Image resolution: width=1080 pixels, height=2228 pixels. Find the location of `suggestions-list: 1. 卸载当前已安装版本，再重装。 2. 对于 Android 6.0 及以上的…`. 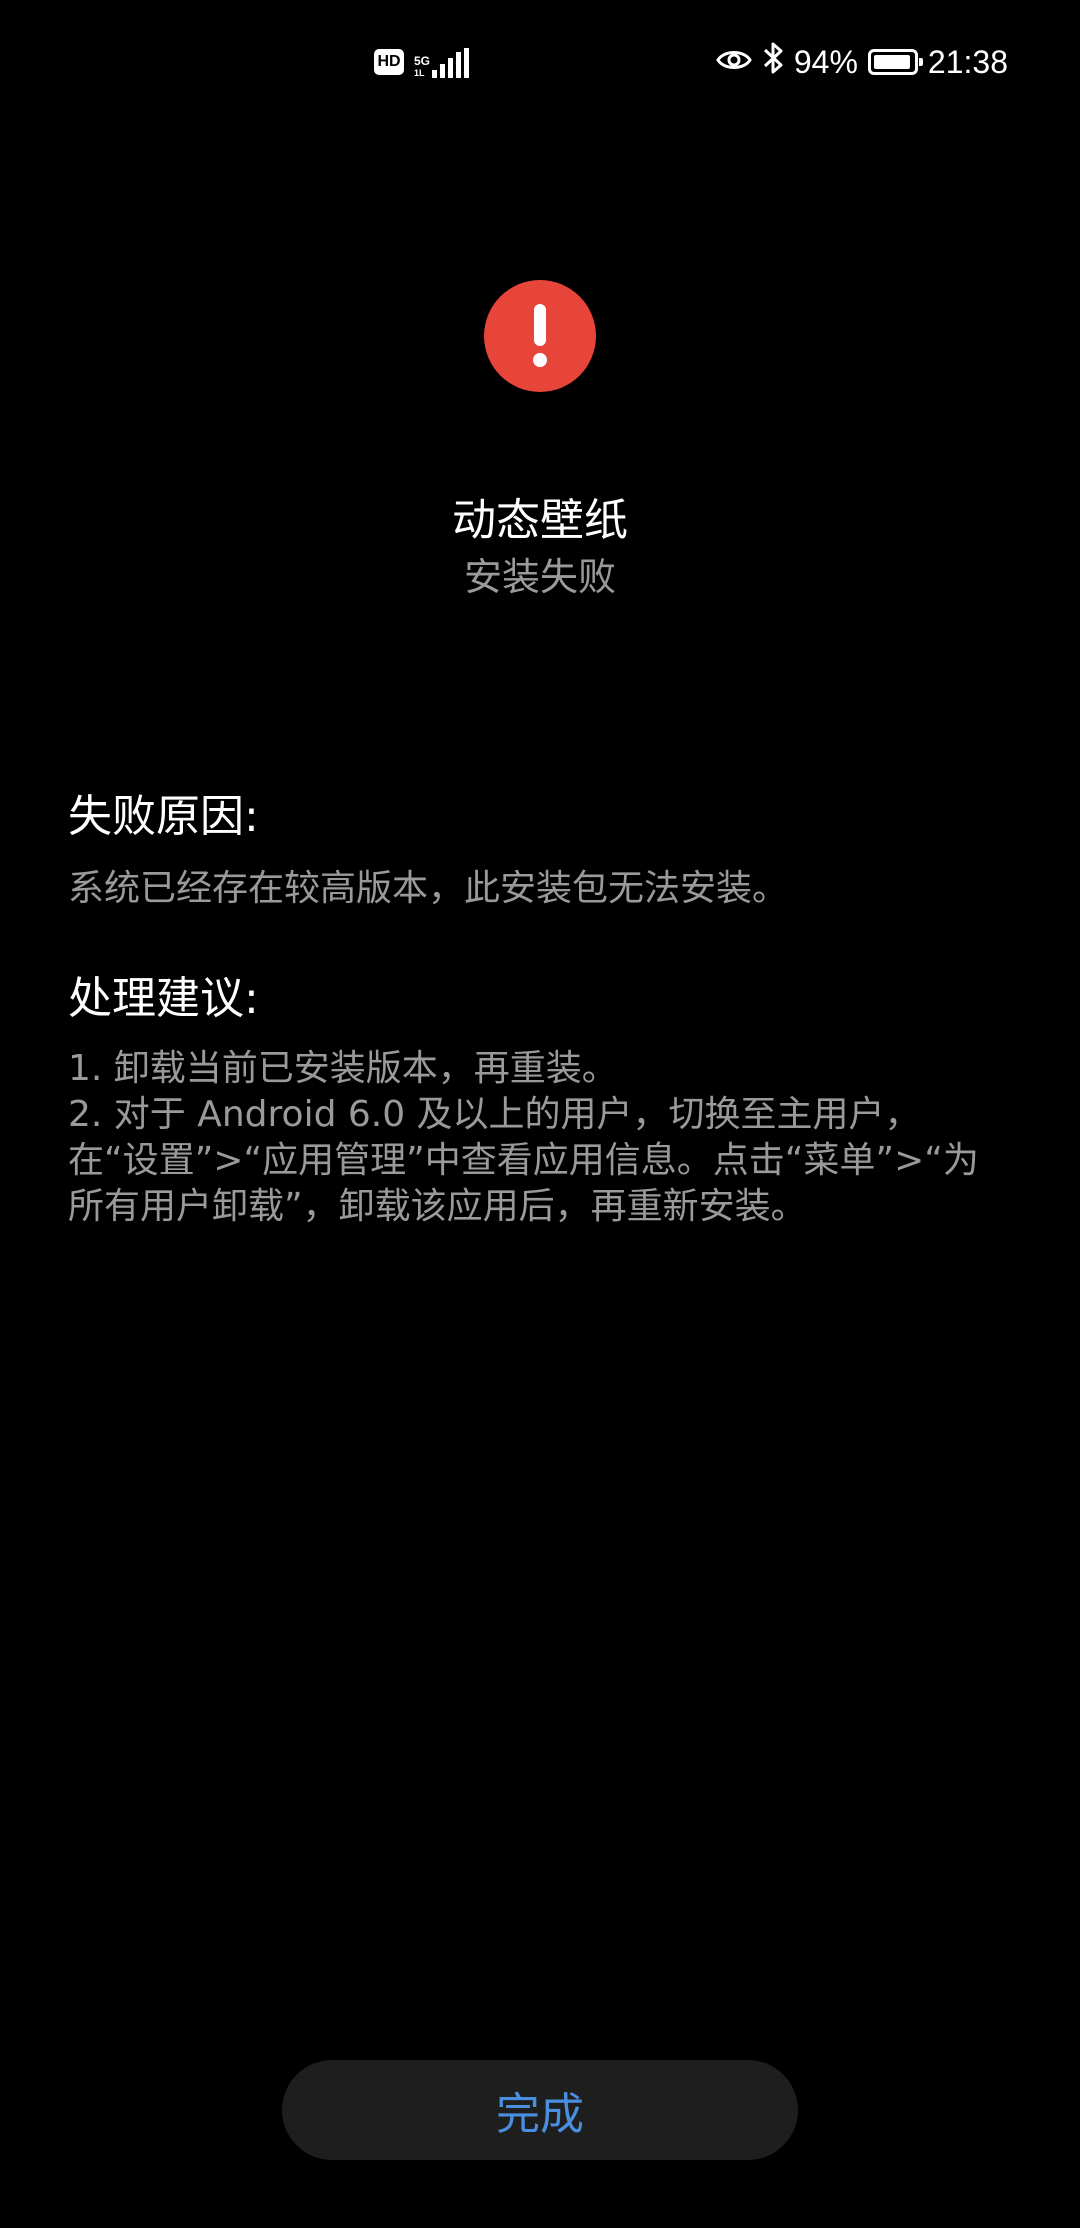

suggestions-list: 1. 卸载当前已安装版本，再重装。 2. 对于 Android 6.0 及以上的… is located at coordinates (538, 1138).